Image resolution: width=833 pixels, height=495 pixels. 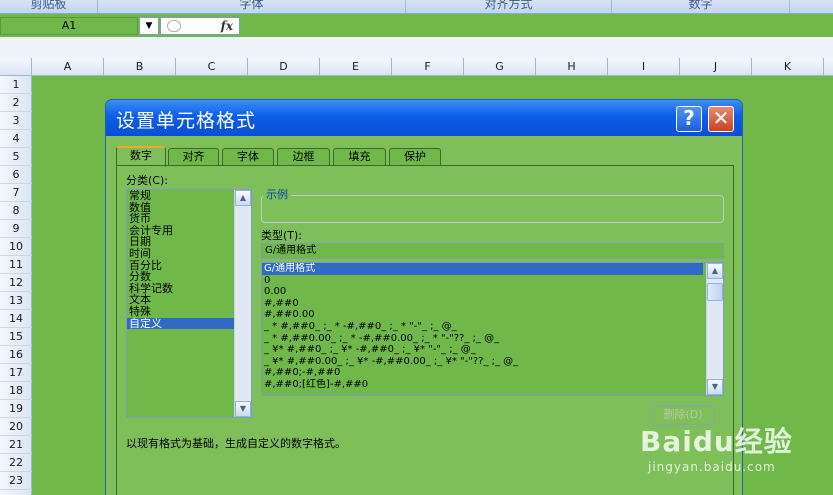 What do you see at coordinates (16, 283) in the screenshot?
I see `row-header: 12` at bounding box center [16, 283].